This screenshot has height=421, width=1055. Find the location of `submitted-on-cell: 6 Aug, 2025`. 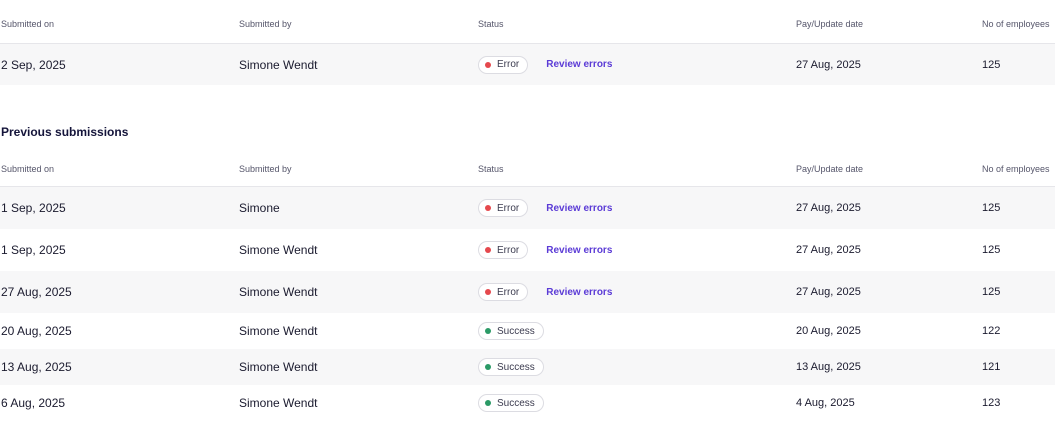

submitted-on-cell: 6 Aug, 2025 is located at coordinates (33, 403).